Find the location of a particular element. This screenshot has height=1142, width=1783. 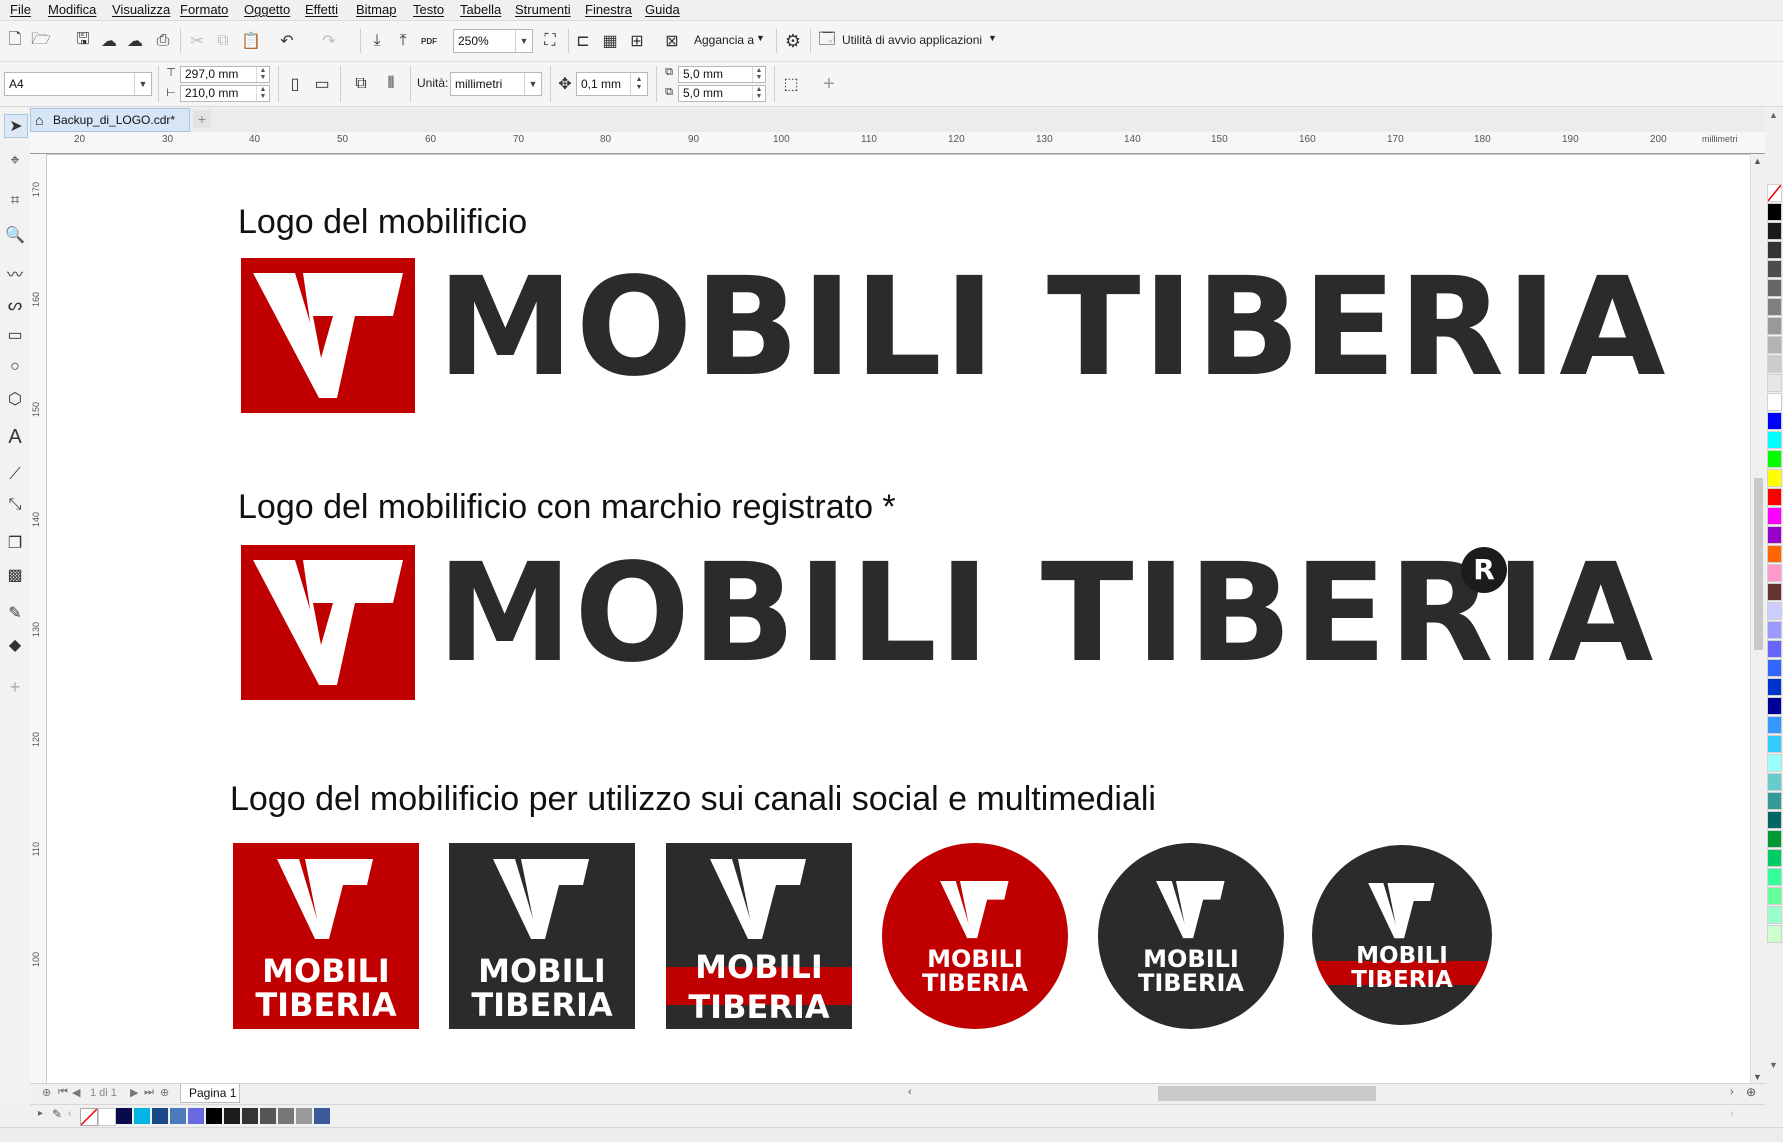

show-rulers-icon: ⊏ is located at coordinates (583, 41).